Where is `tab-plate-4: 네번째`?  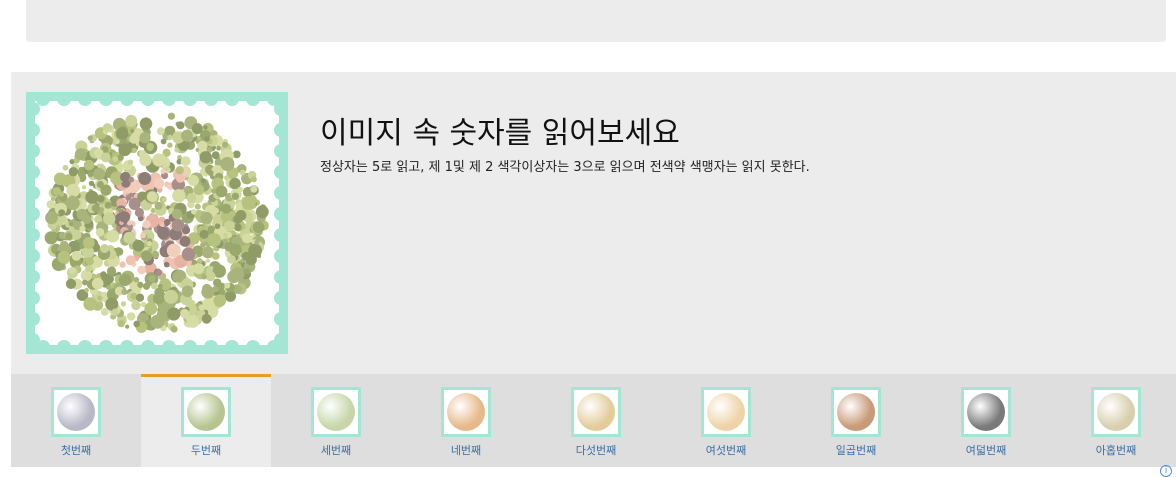
tab-plate-4: 네번째 is located at coordinates (466, 420).